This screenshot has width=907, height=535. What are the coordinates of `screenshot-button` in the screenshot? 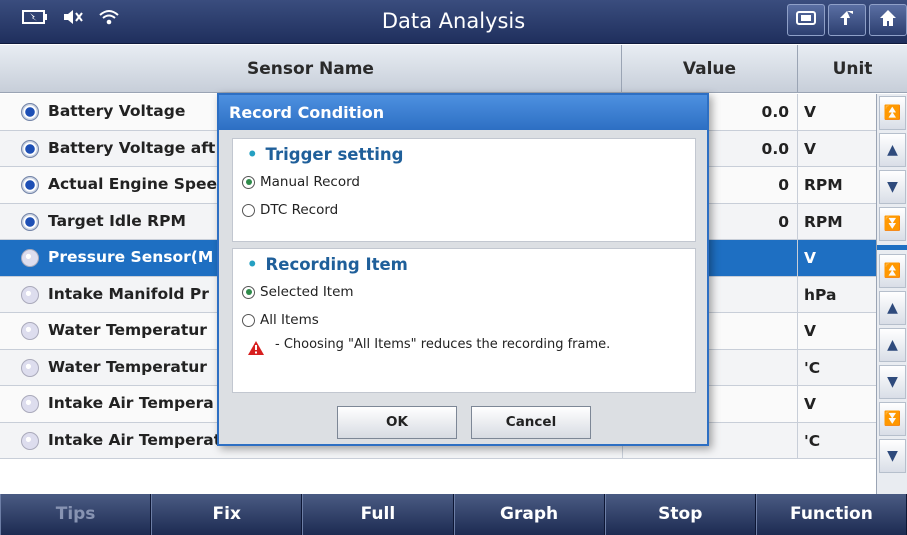 It's located at (806, 20).